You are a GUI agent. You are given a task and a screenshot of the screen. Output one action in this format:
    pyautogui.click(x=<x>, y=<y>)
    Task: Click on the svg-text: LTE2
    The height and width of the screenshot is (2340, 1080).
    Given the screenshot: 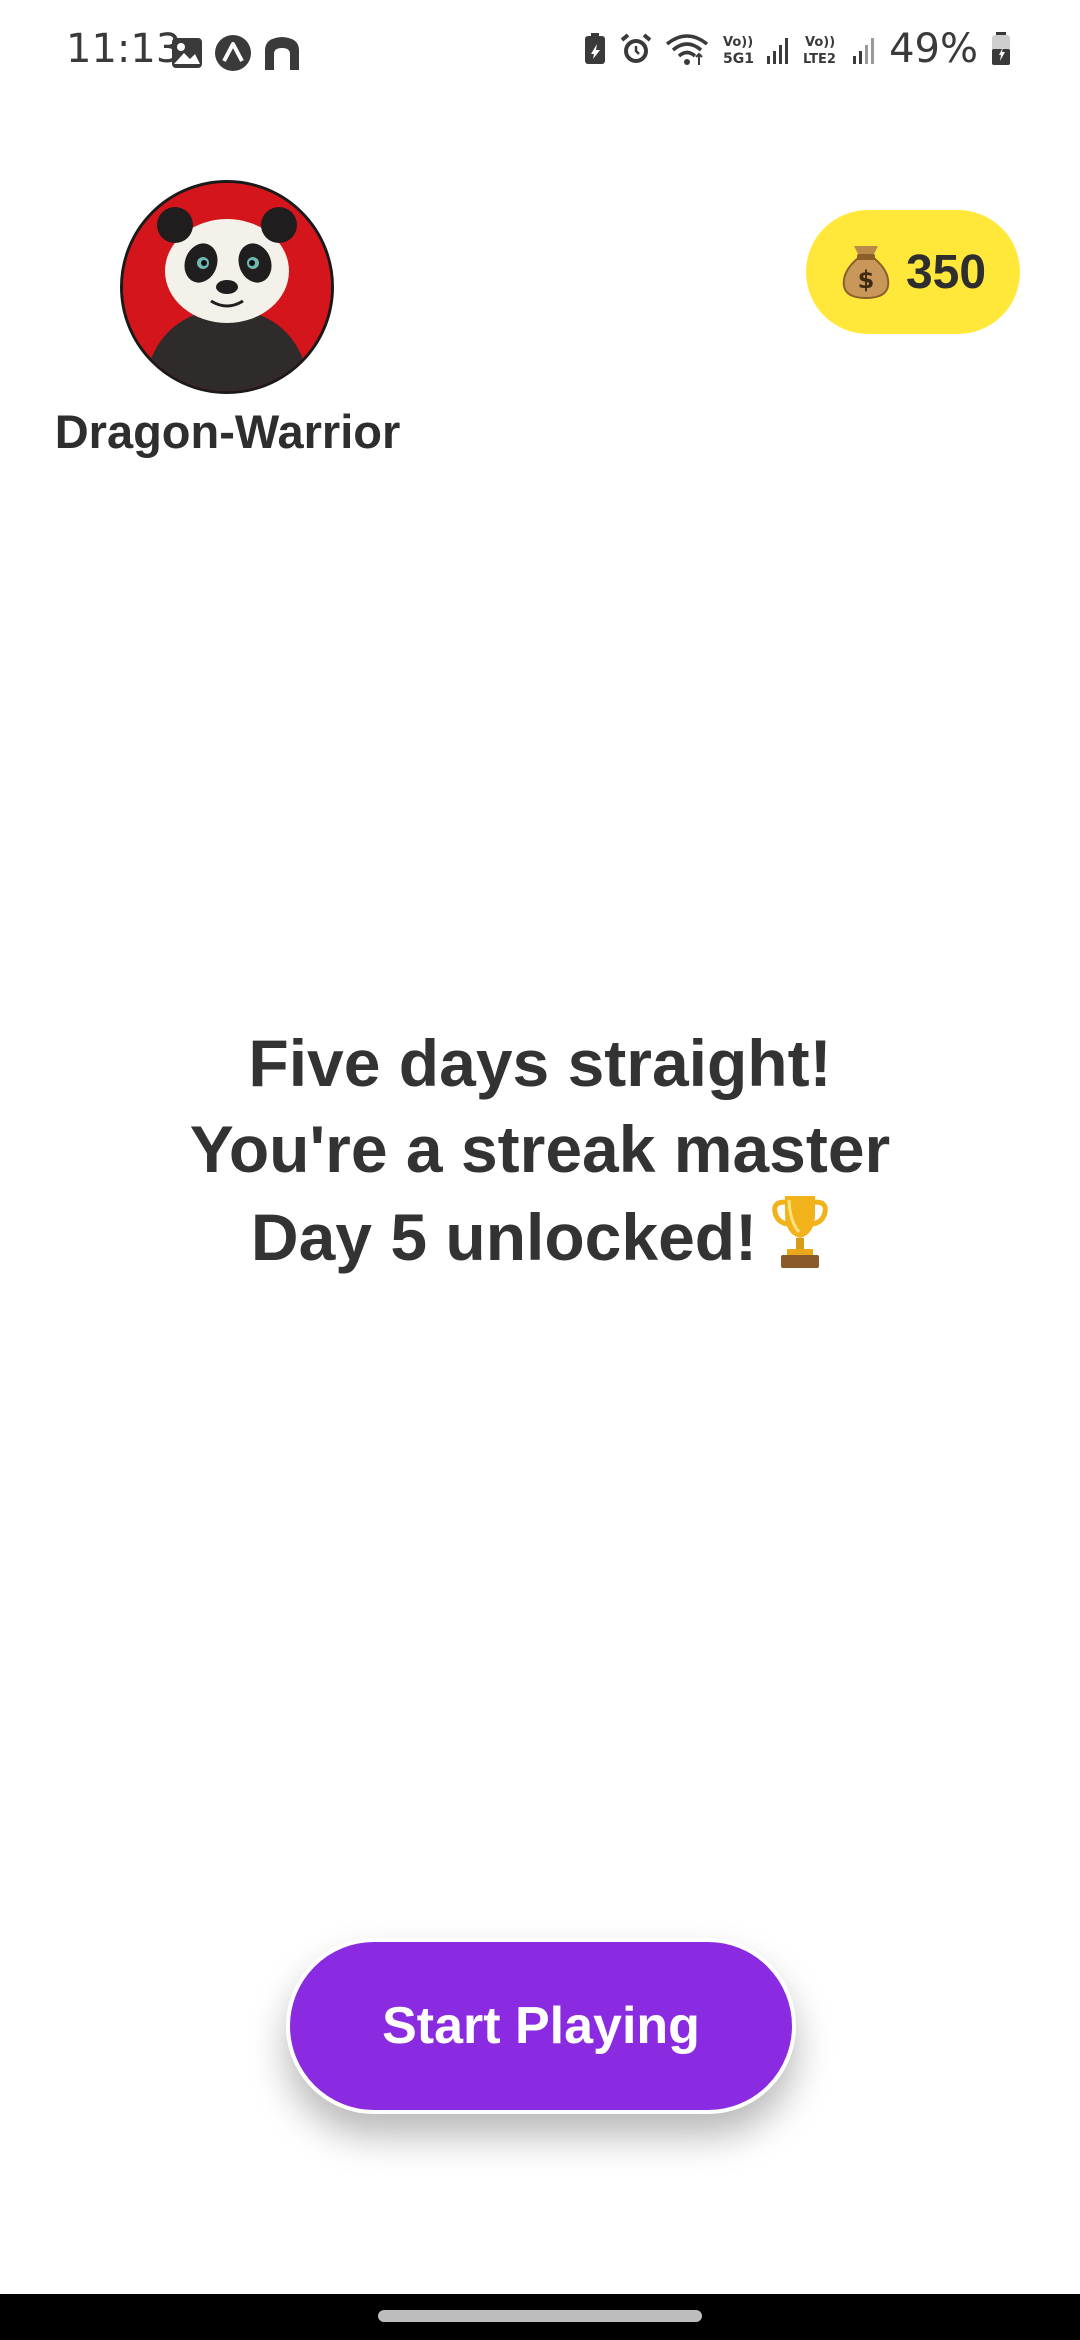 What is the action you would take?
    pyautogui.click(x=819, y=59)
    